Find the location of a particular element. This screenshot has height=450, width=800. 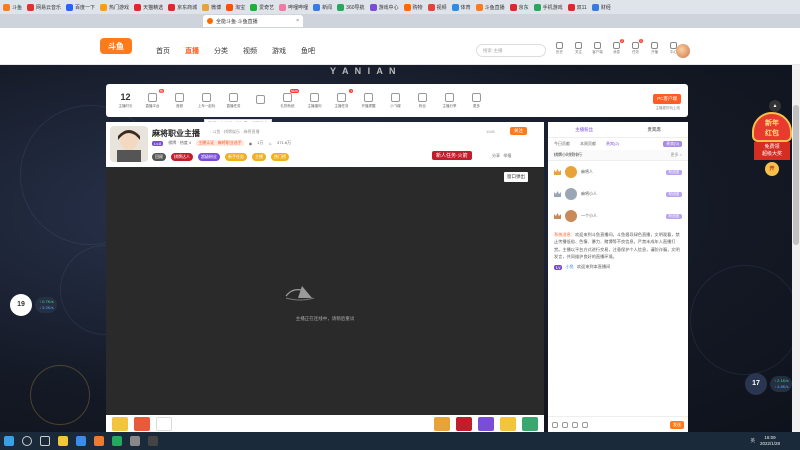

bookmark-item: 京东 is located at coordinates (519, 7).